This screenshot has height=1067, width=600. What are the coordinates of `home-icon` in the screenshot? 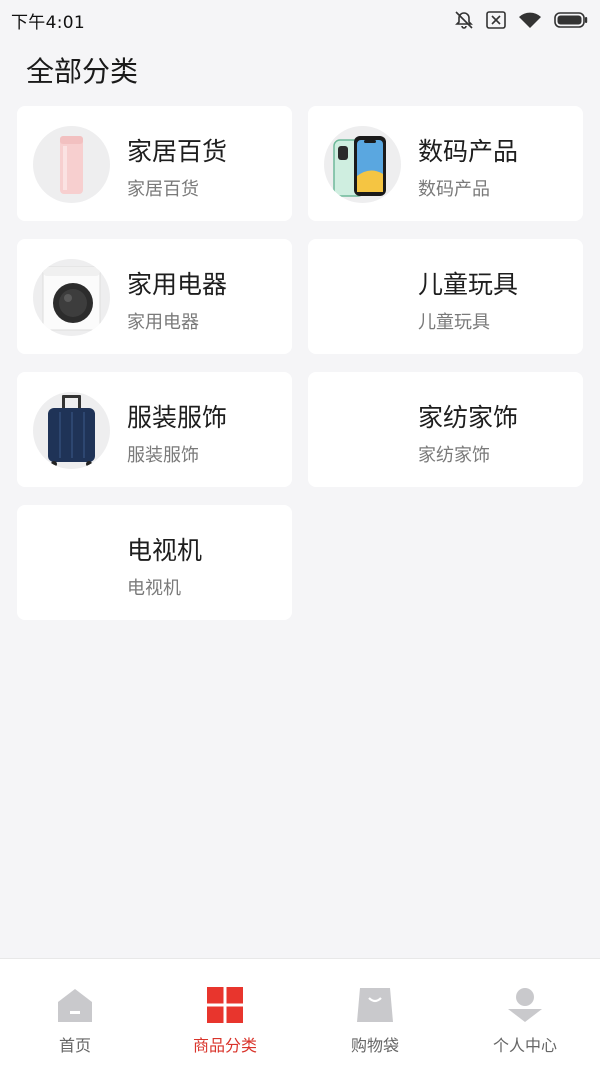 It's located at (75, 1005).